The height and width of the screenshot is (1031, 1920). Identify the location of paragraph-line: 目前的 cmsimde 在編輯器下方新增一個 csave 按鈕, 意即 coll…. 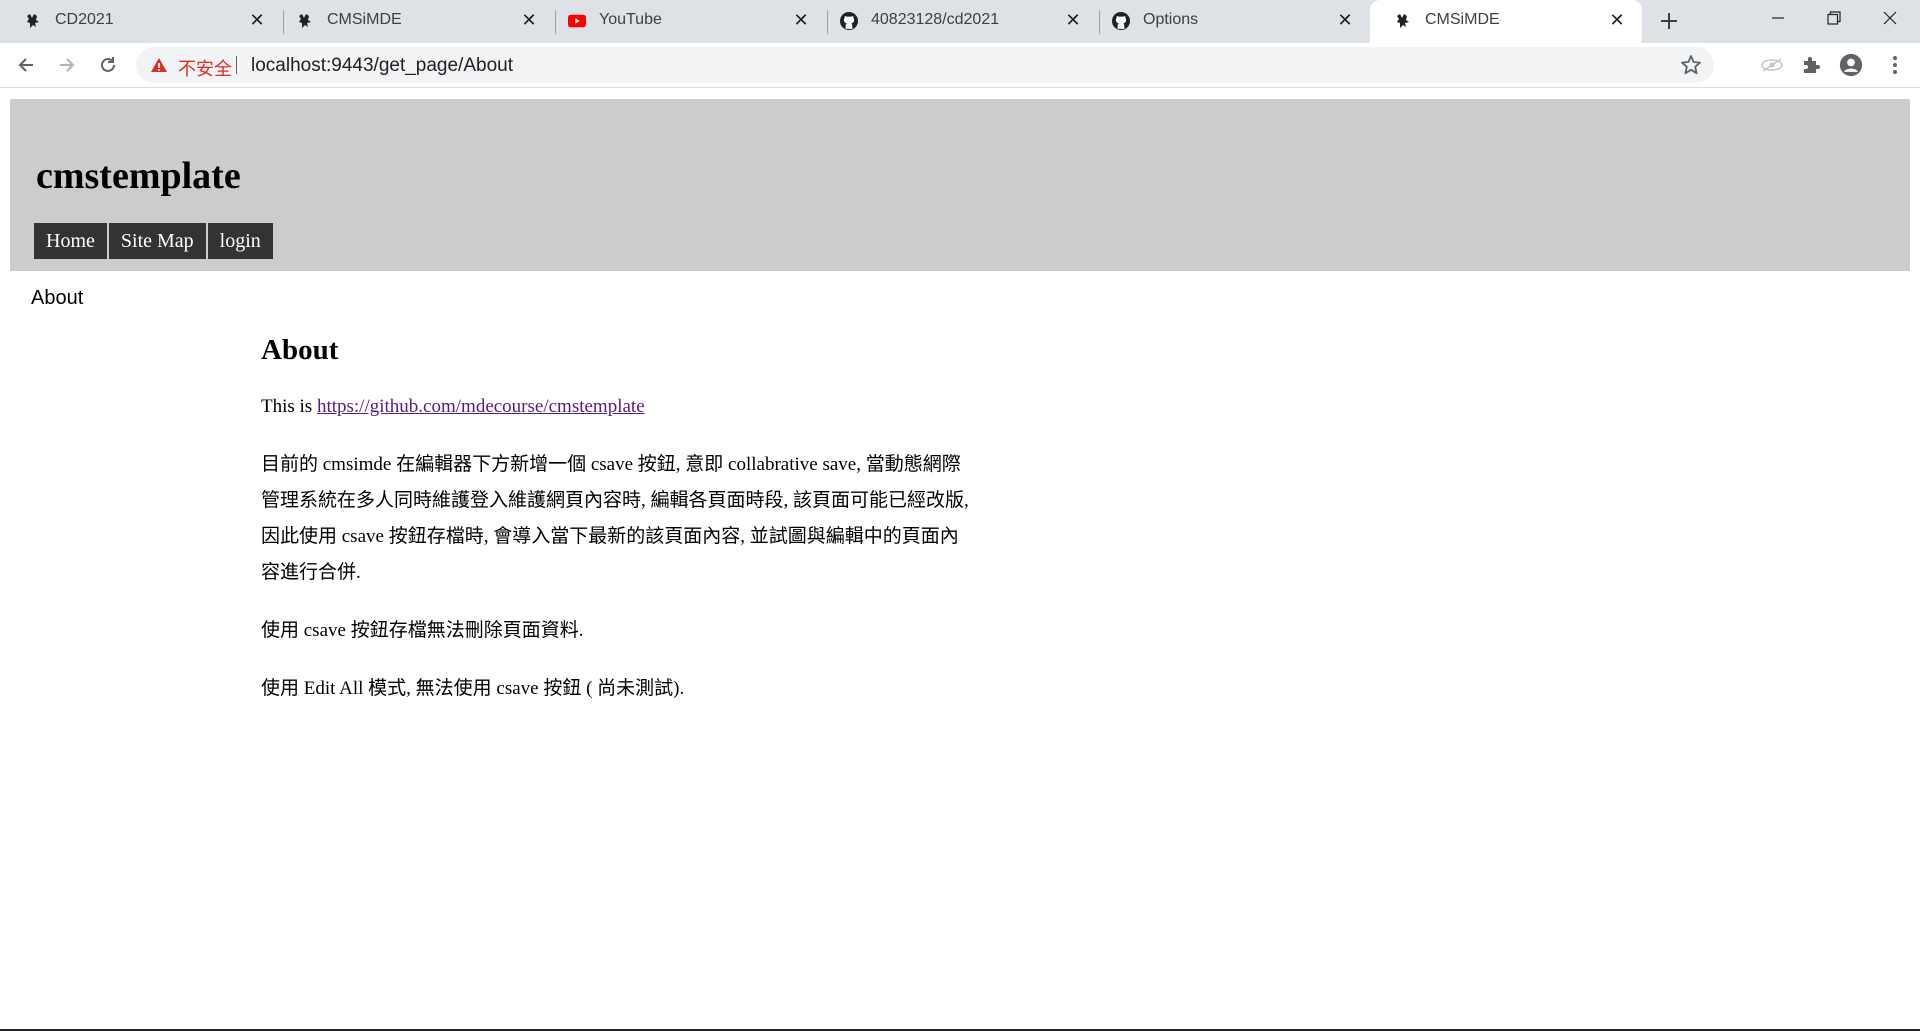
(611, 464).